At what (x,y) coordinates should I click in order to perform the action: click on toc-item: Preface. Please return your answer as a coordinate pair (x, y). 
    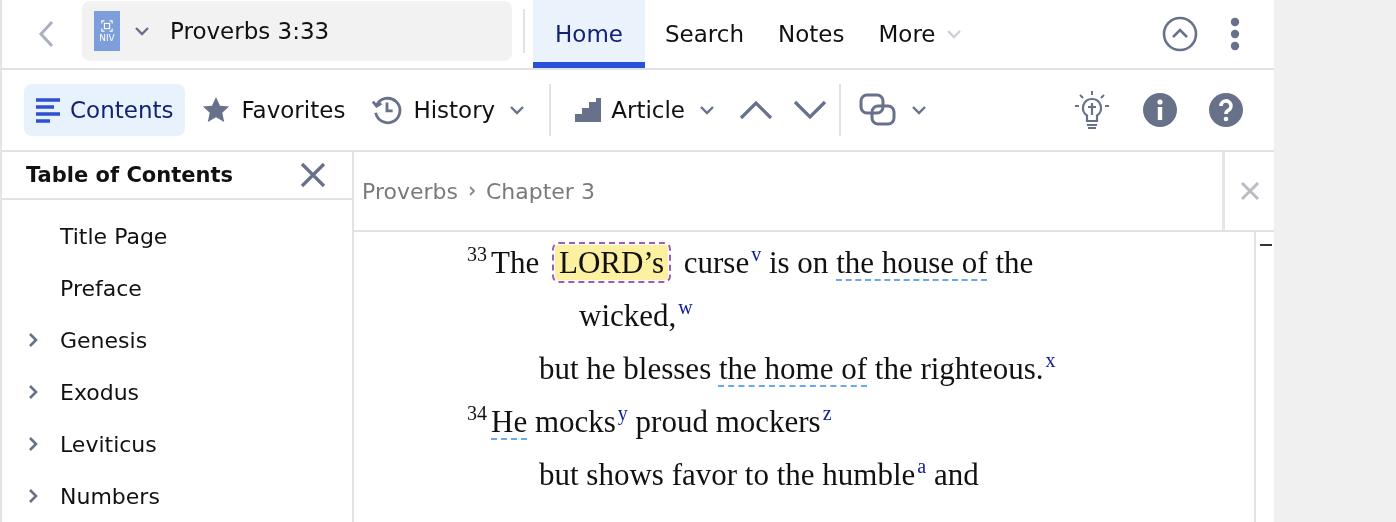
    Looking at the image, I should click on (85, 288).